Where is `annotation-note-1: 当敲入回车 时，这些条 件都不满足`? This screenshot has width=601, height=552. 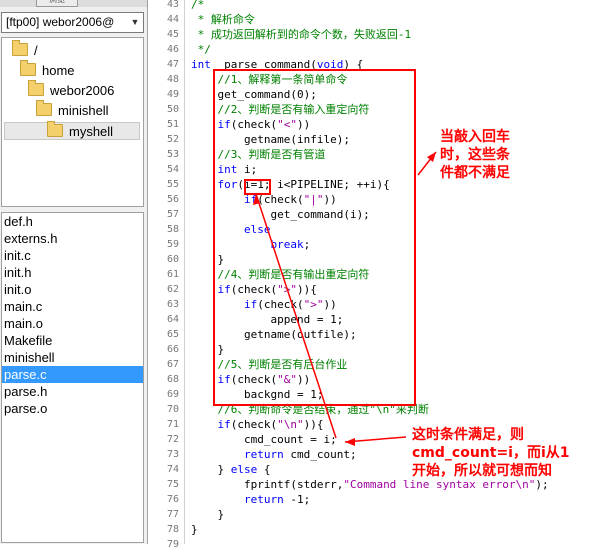 annotation-note-1: 当敲入回车 时，这些条 件都不满足 is located at coordinates (475, 155).